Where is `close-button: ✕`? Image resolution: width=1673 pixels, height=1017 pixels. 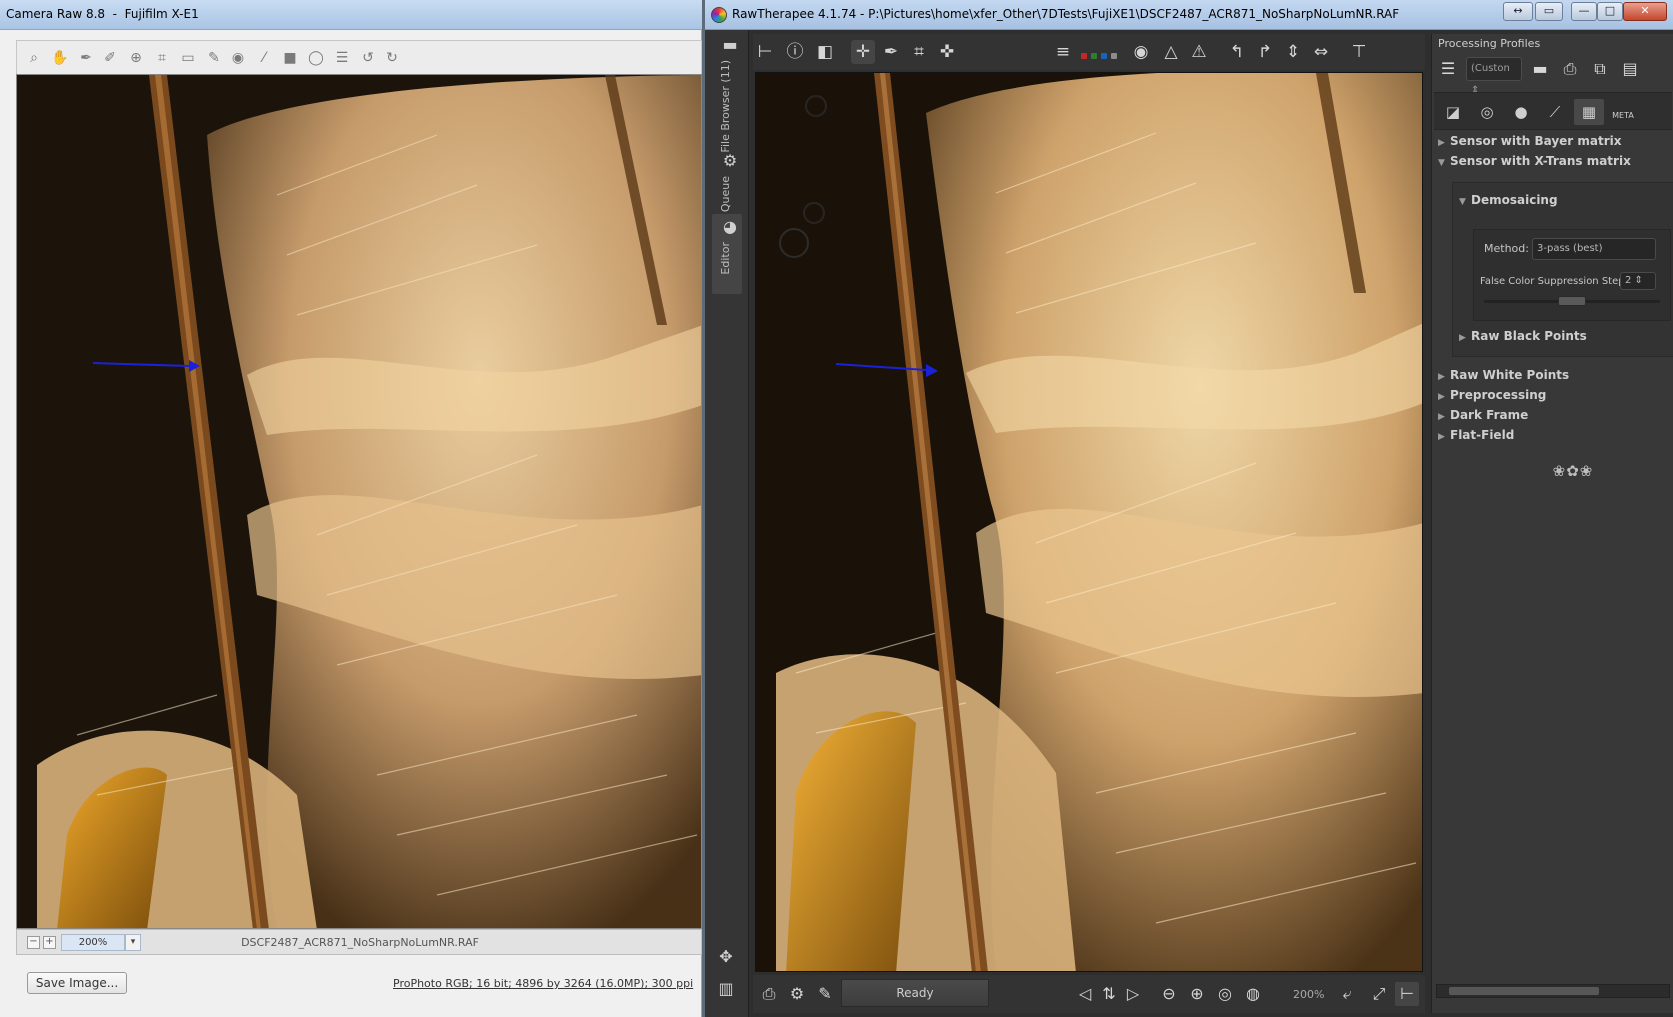 close-button: ✕ is located at coordinates (1645, 11).